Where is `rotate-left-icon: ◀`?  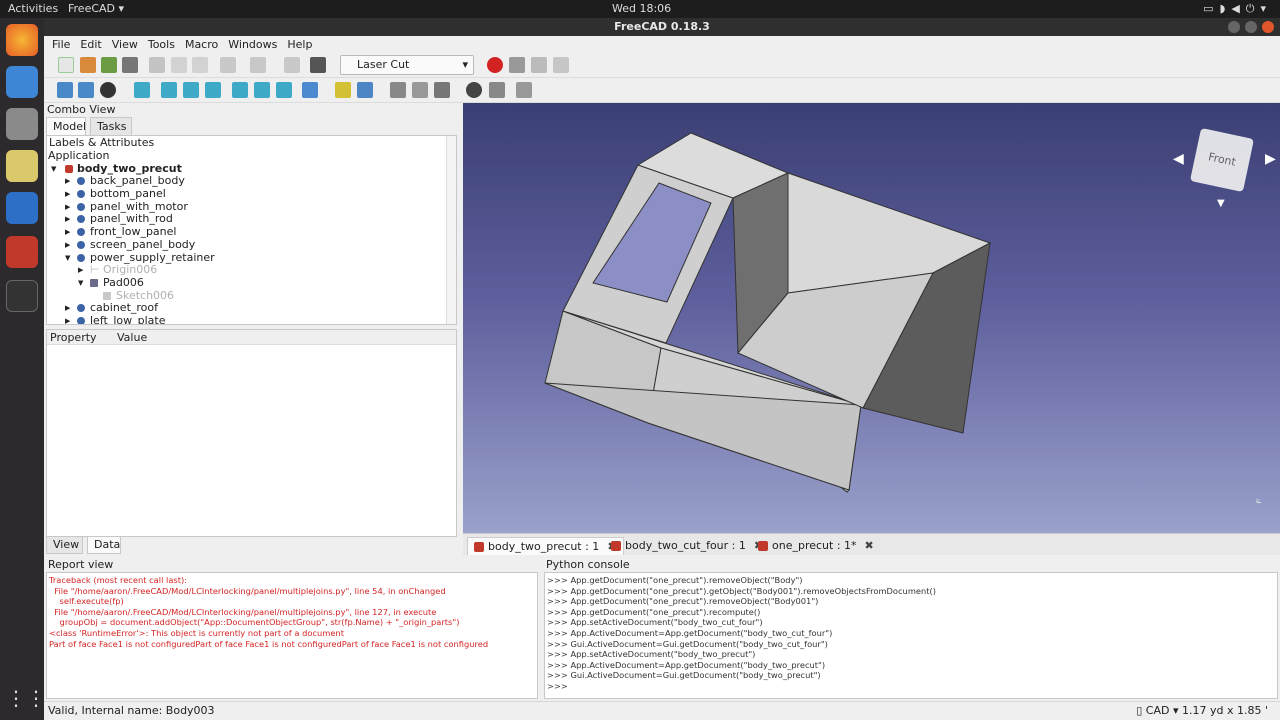
rotate-left-icon: ◀ is located at coordinates (1178, 159).